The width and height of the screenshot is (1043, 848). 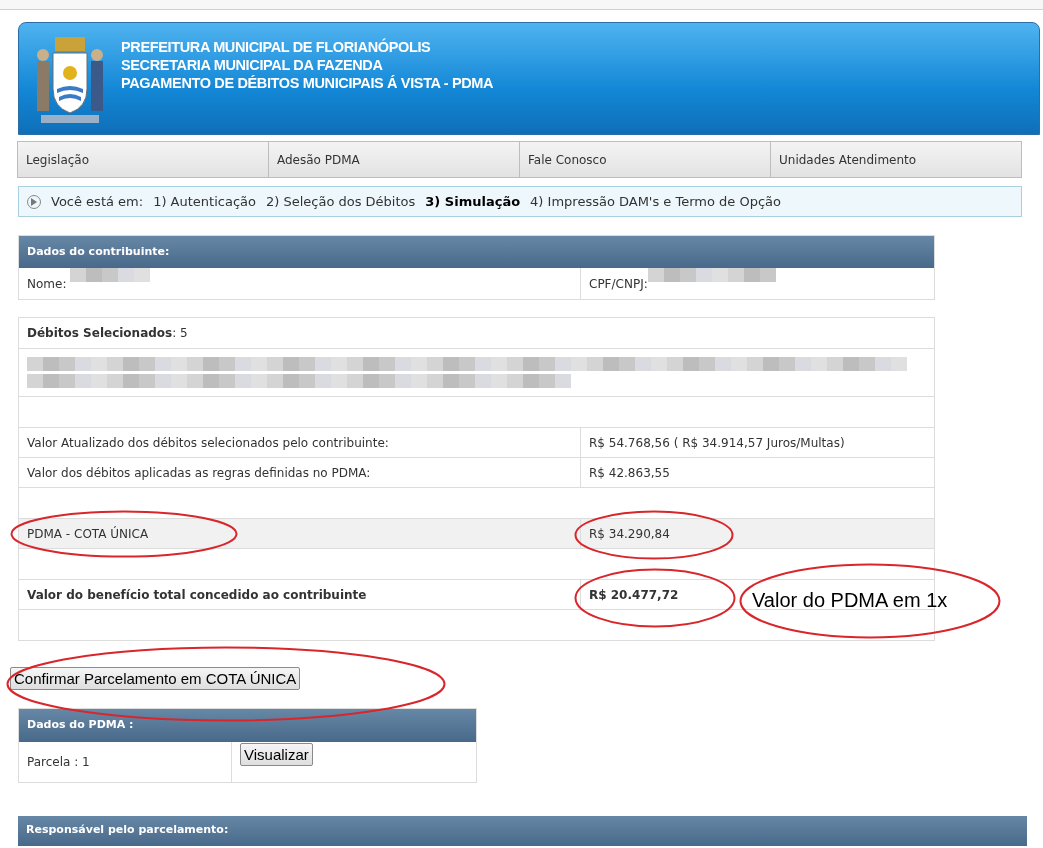 What do you see at coordinates (204, 201) in the screenshot?
I see `breadcrumb-step: 1) Autenticação` at bounding box center [204, 201].